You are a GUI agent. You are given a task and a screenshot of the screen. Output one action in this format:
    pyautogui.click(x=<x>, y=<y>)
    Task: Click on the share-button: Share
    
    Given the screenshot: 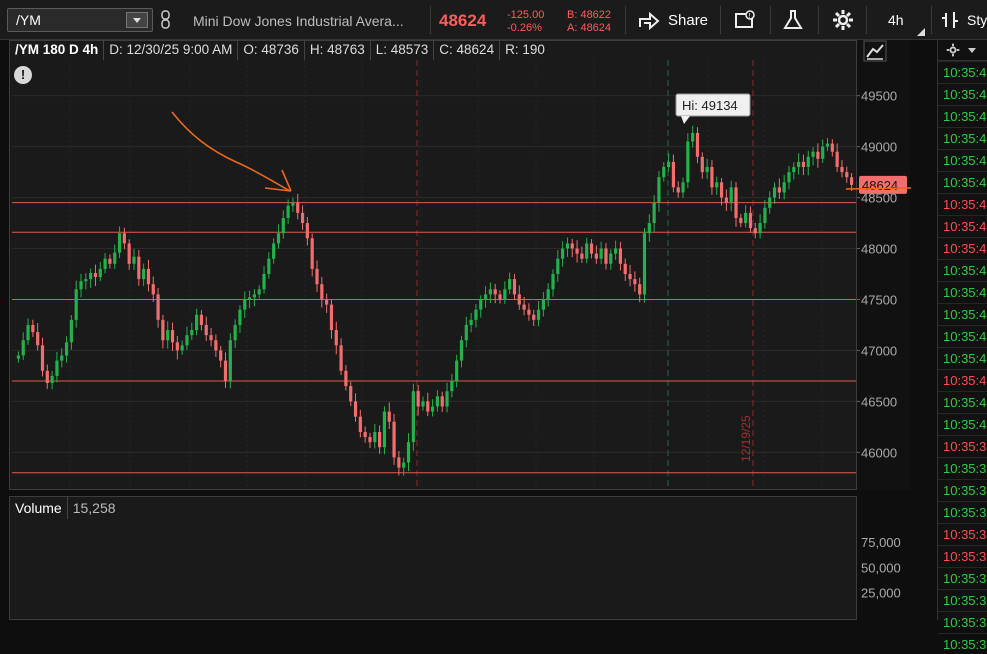 What is the action you would take?
    pyautogui.click(x=688, y=20)
    